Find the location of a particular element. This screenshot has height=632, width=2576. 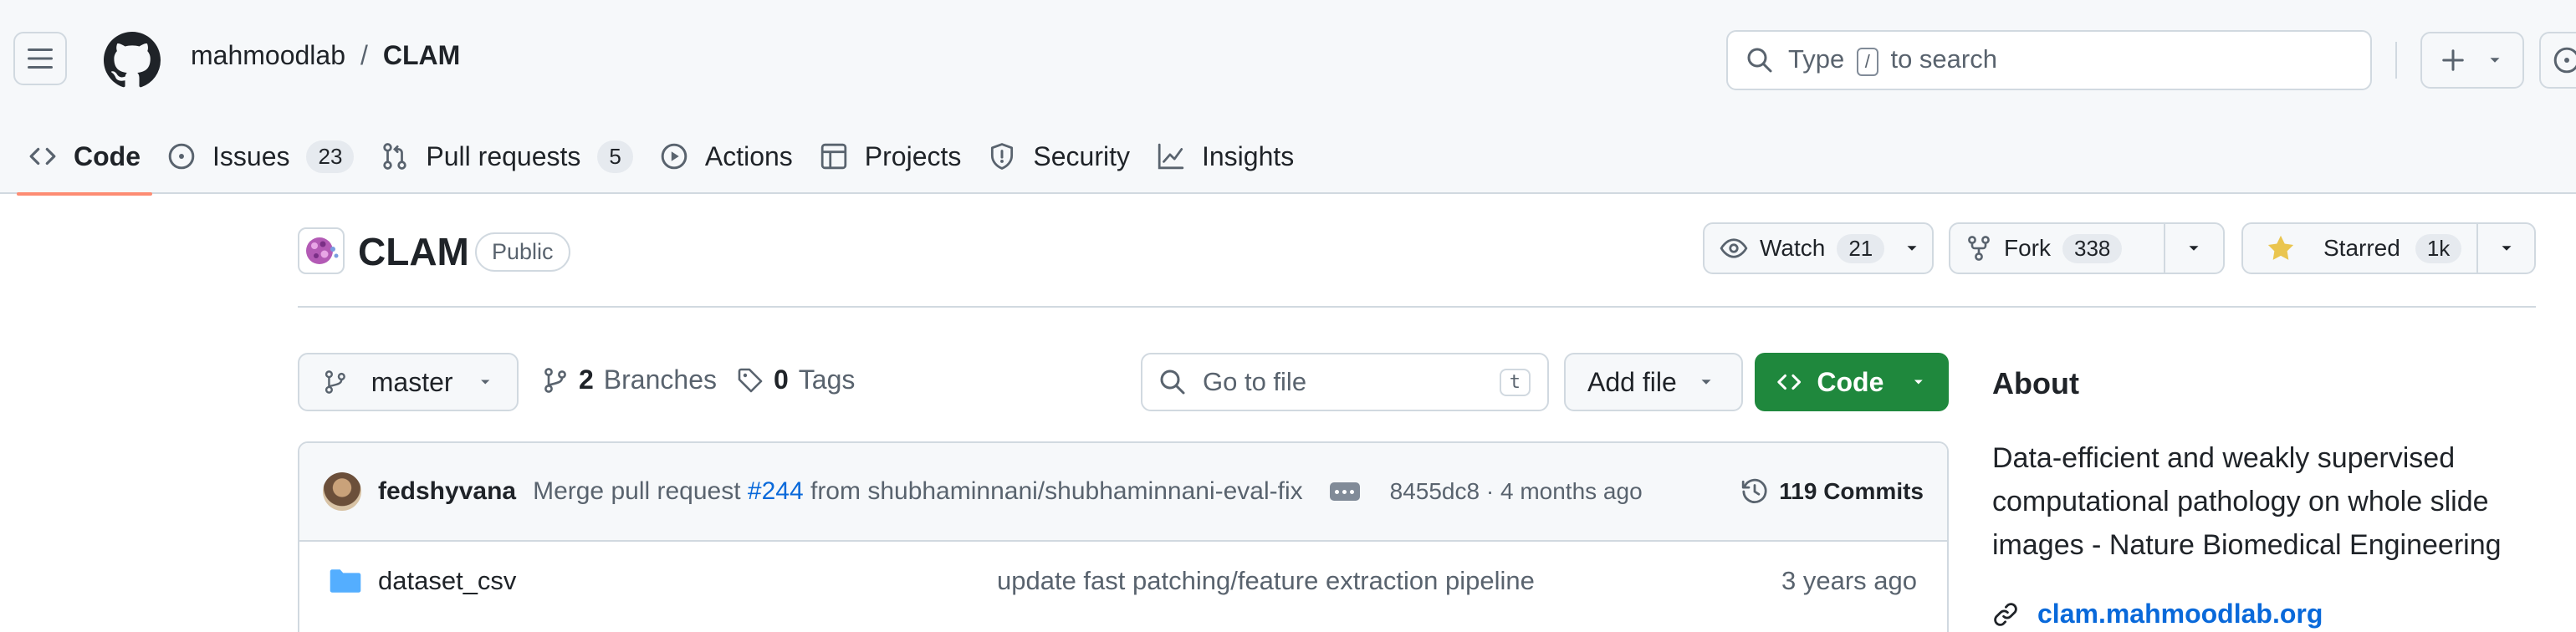

branches-count: 2 is located at coordinates (586, 379).